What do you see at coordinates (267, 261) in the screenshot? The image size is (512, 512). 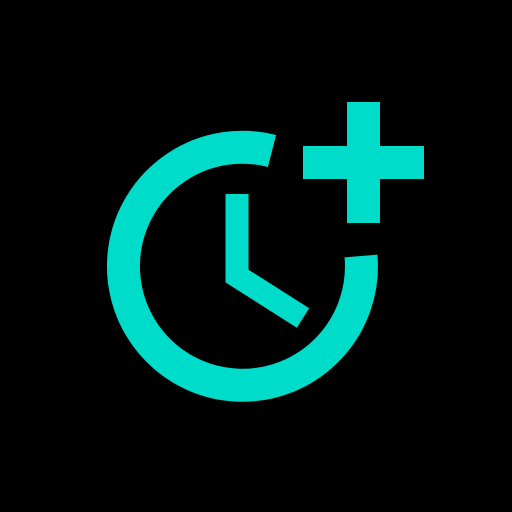 I see `clock-hands` at bounding box center [267, 261].